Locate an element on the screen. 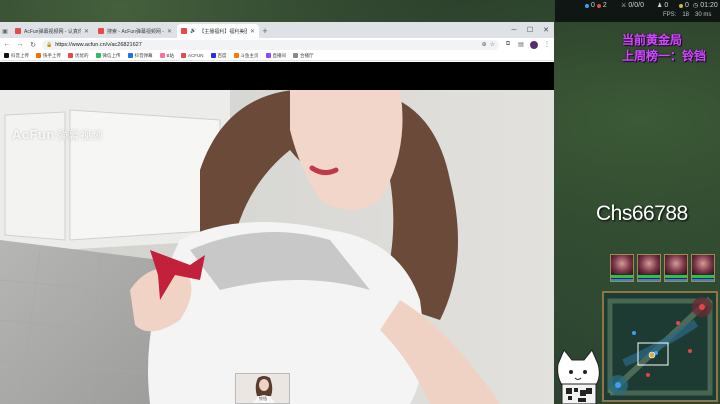 The height and width of the screenshot is (404, 720). bookmark-label: 优优的 is located at coordinates (82, 55).